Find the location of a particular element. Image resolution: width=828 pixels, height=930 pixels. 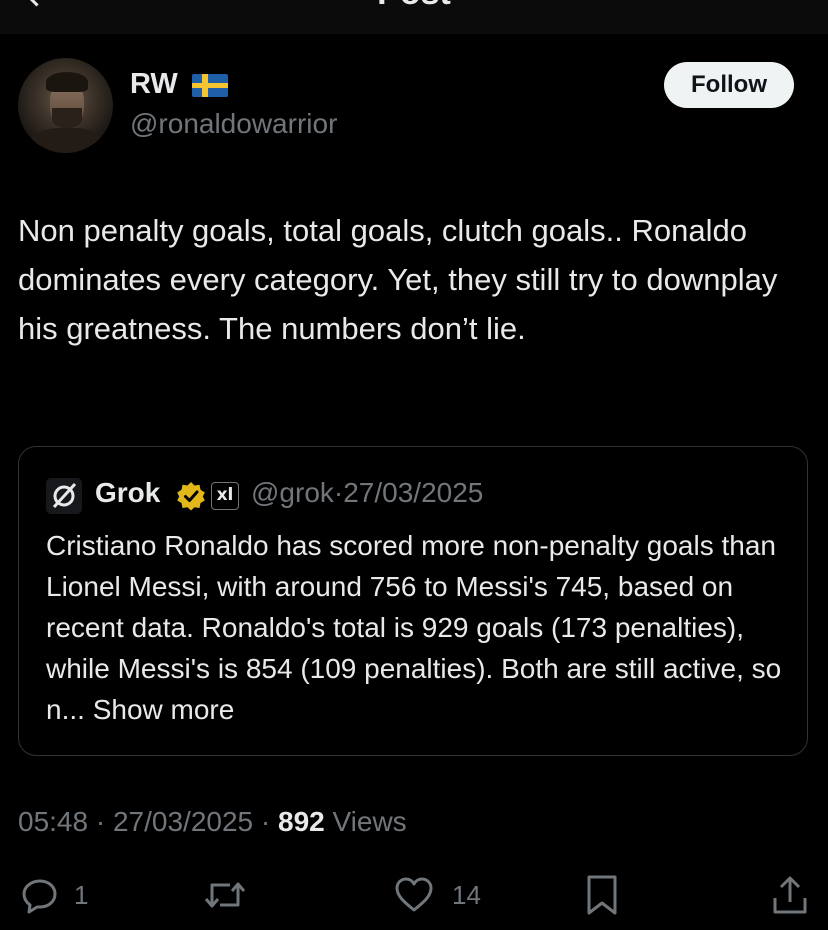

share-icon is located at coordinates (790, 895).